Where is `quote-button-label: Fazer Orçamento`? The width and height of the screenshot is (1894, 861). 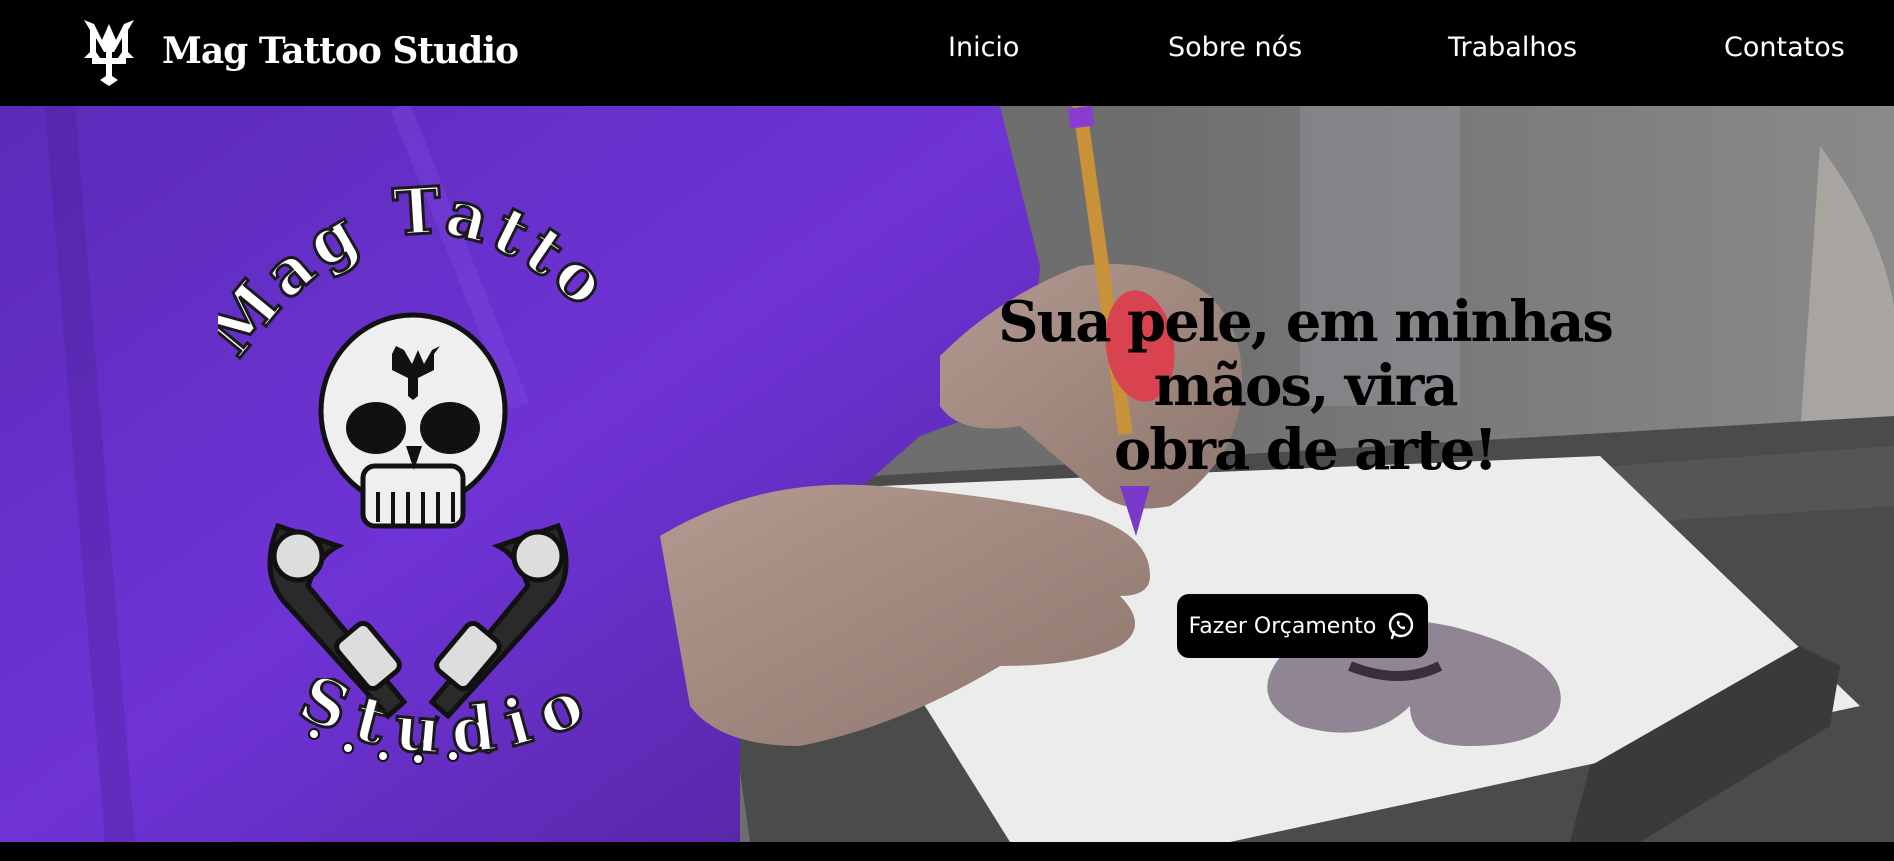
quote-button-label: Fazer Orçamento is located at coordinates (1282, 626).